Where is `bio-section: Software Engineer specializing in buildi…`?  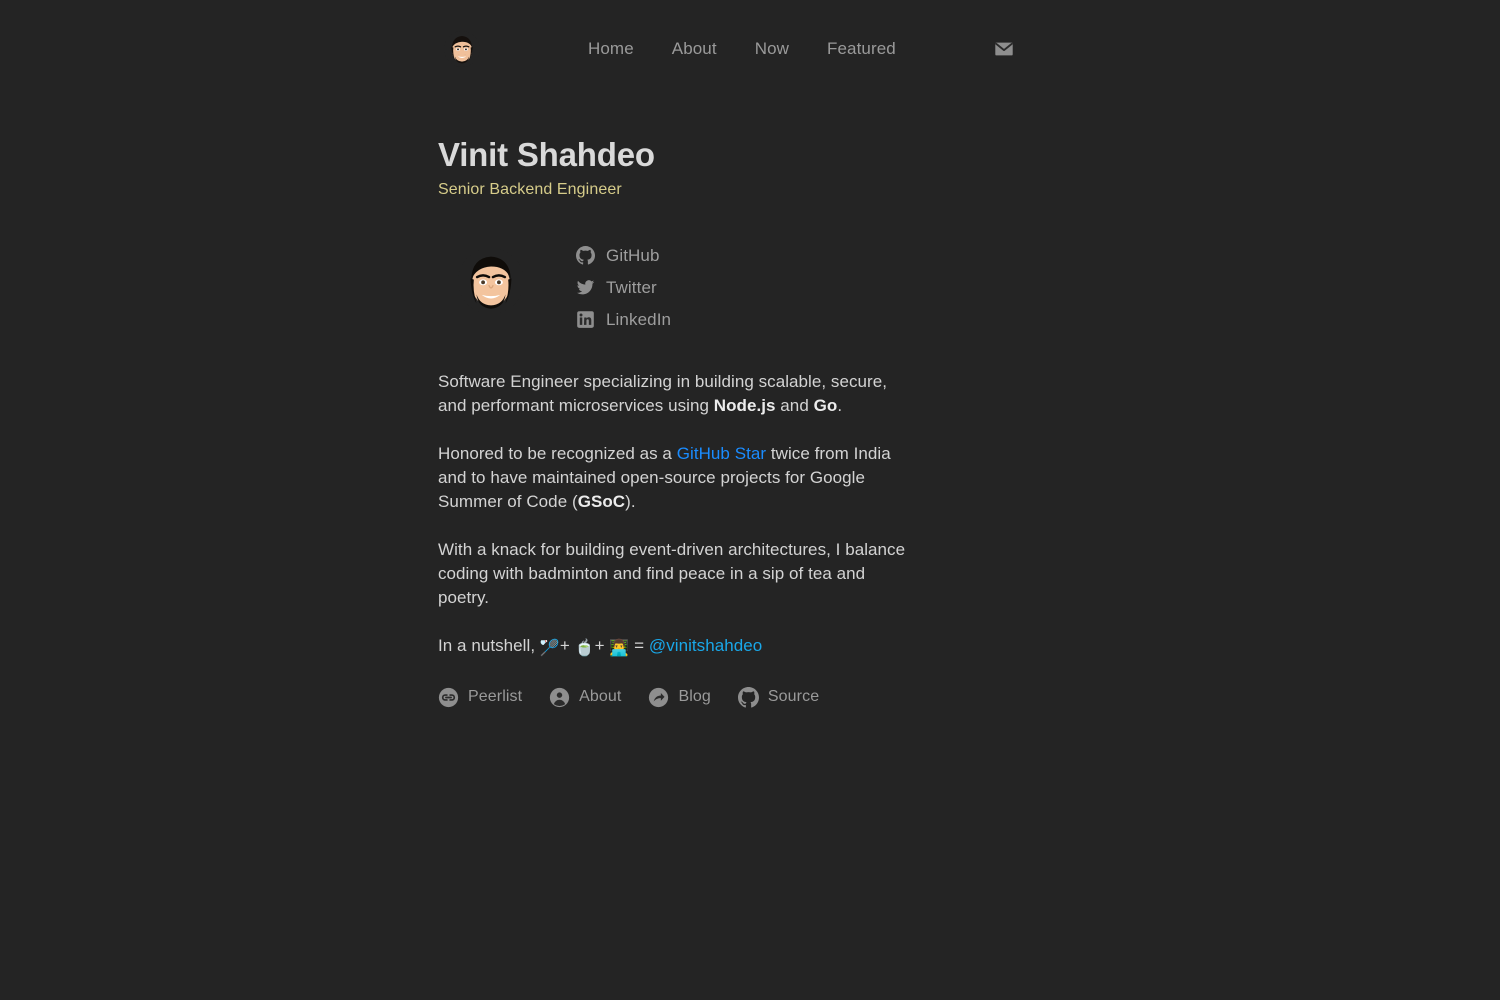 bio-section: Software Engineer specializing in buildi… is located at coordinates (673, 515).